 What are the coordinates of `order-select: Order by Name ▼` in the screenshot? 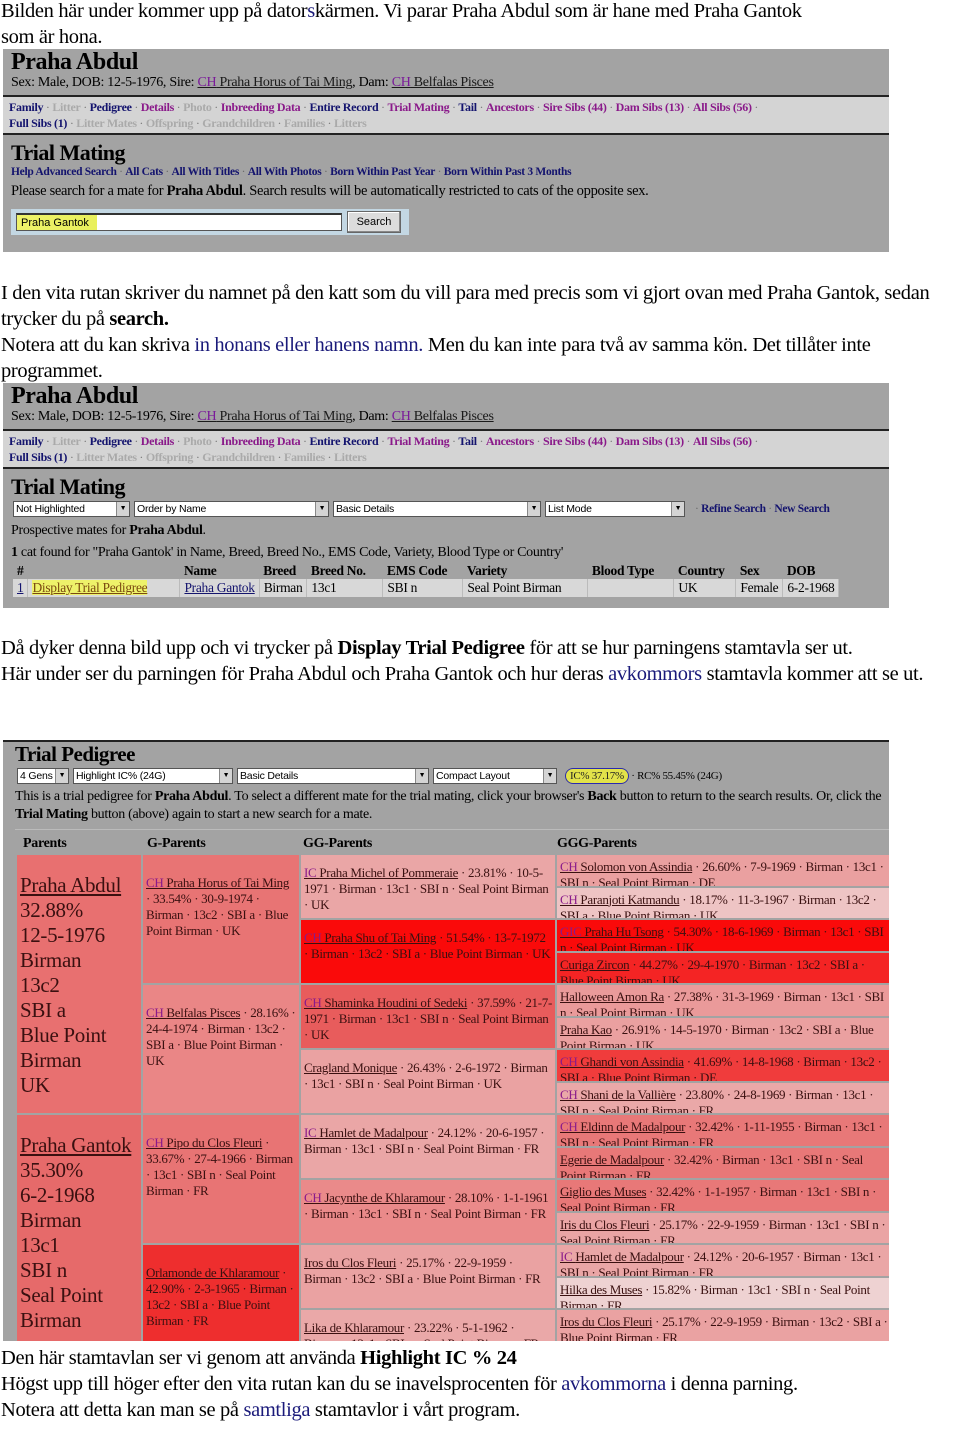 It's located at (231, 509).